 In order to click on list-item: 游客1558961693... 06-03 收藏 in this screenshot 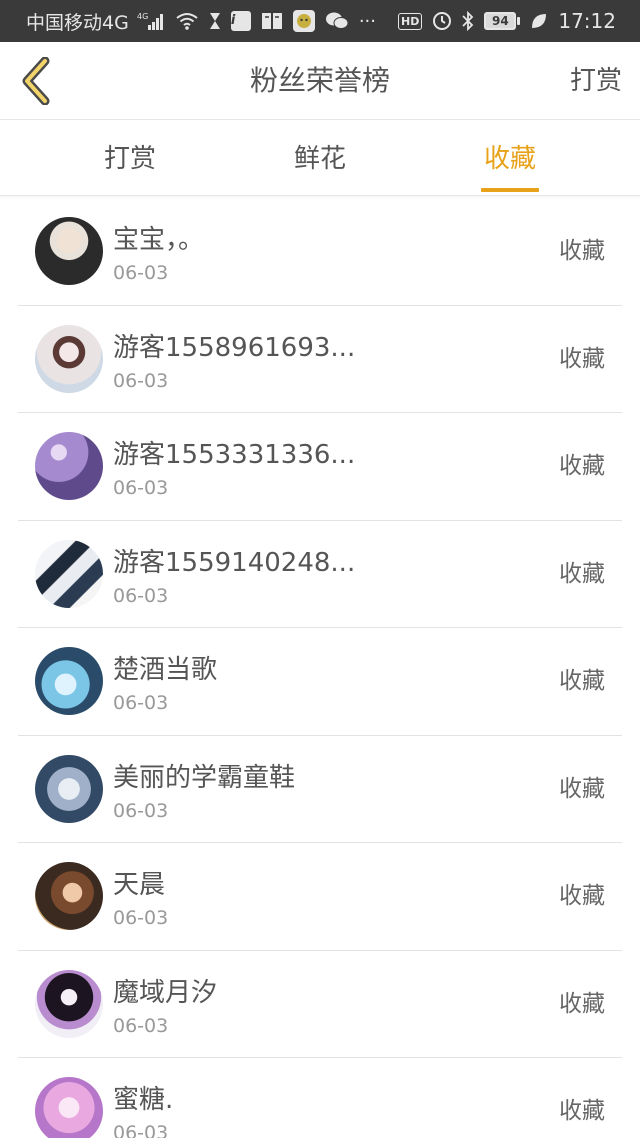, I will do `click(320, 359)`.